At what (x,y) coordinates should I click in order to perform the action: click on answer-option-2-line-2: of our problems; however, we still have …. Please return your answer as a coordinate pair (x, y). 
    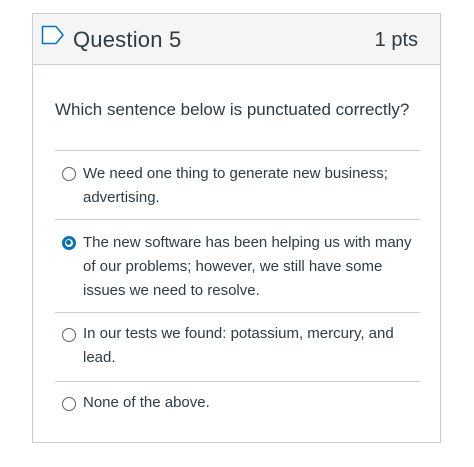
    Looking at the image, I should click on (233, 266).